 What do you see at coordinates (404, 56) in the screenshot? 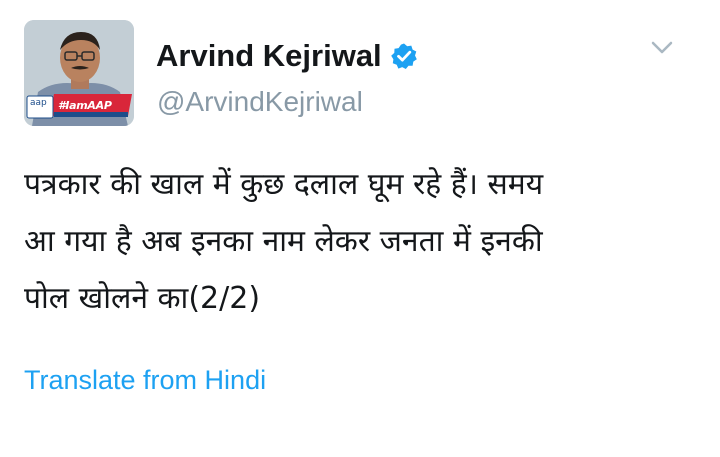
I see `verified-badge-icon` at bounding box center [404, 56].